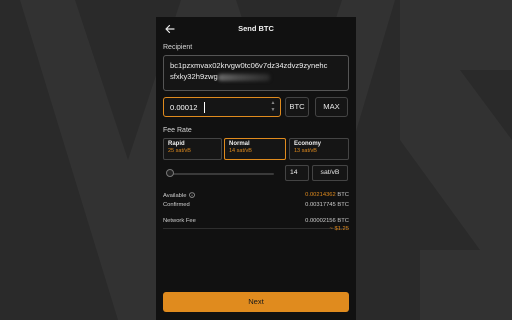 This screenshot has width=512, height=320. What do you see at coordinates (256, 302) in the screenshot?
I see `next-button: Next` at bounding box center [256, 302].